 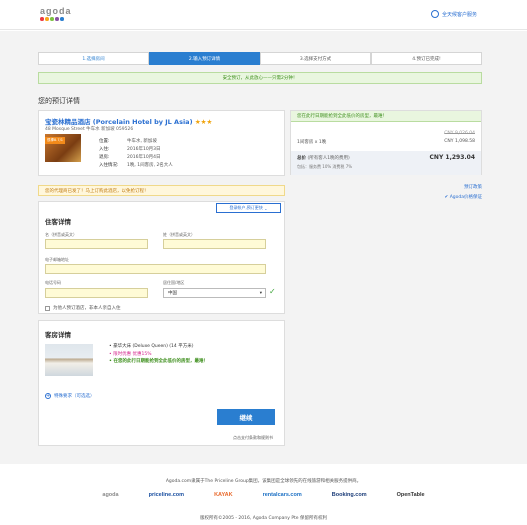 I want to click on info-value: 2016年10月4日, so click(x=144, y=157).